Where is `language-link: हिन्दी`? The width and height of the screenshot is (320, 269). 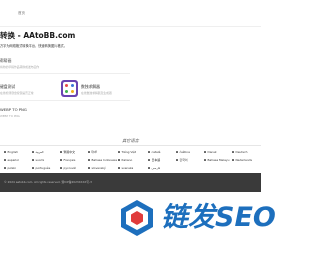
language-link: हिन्दी is located at coordinates (92, 152).